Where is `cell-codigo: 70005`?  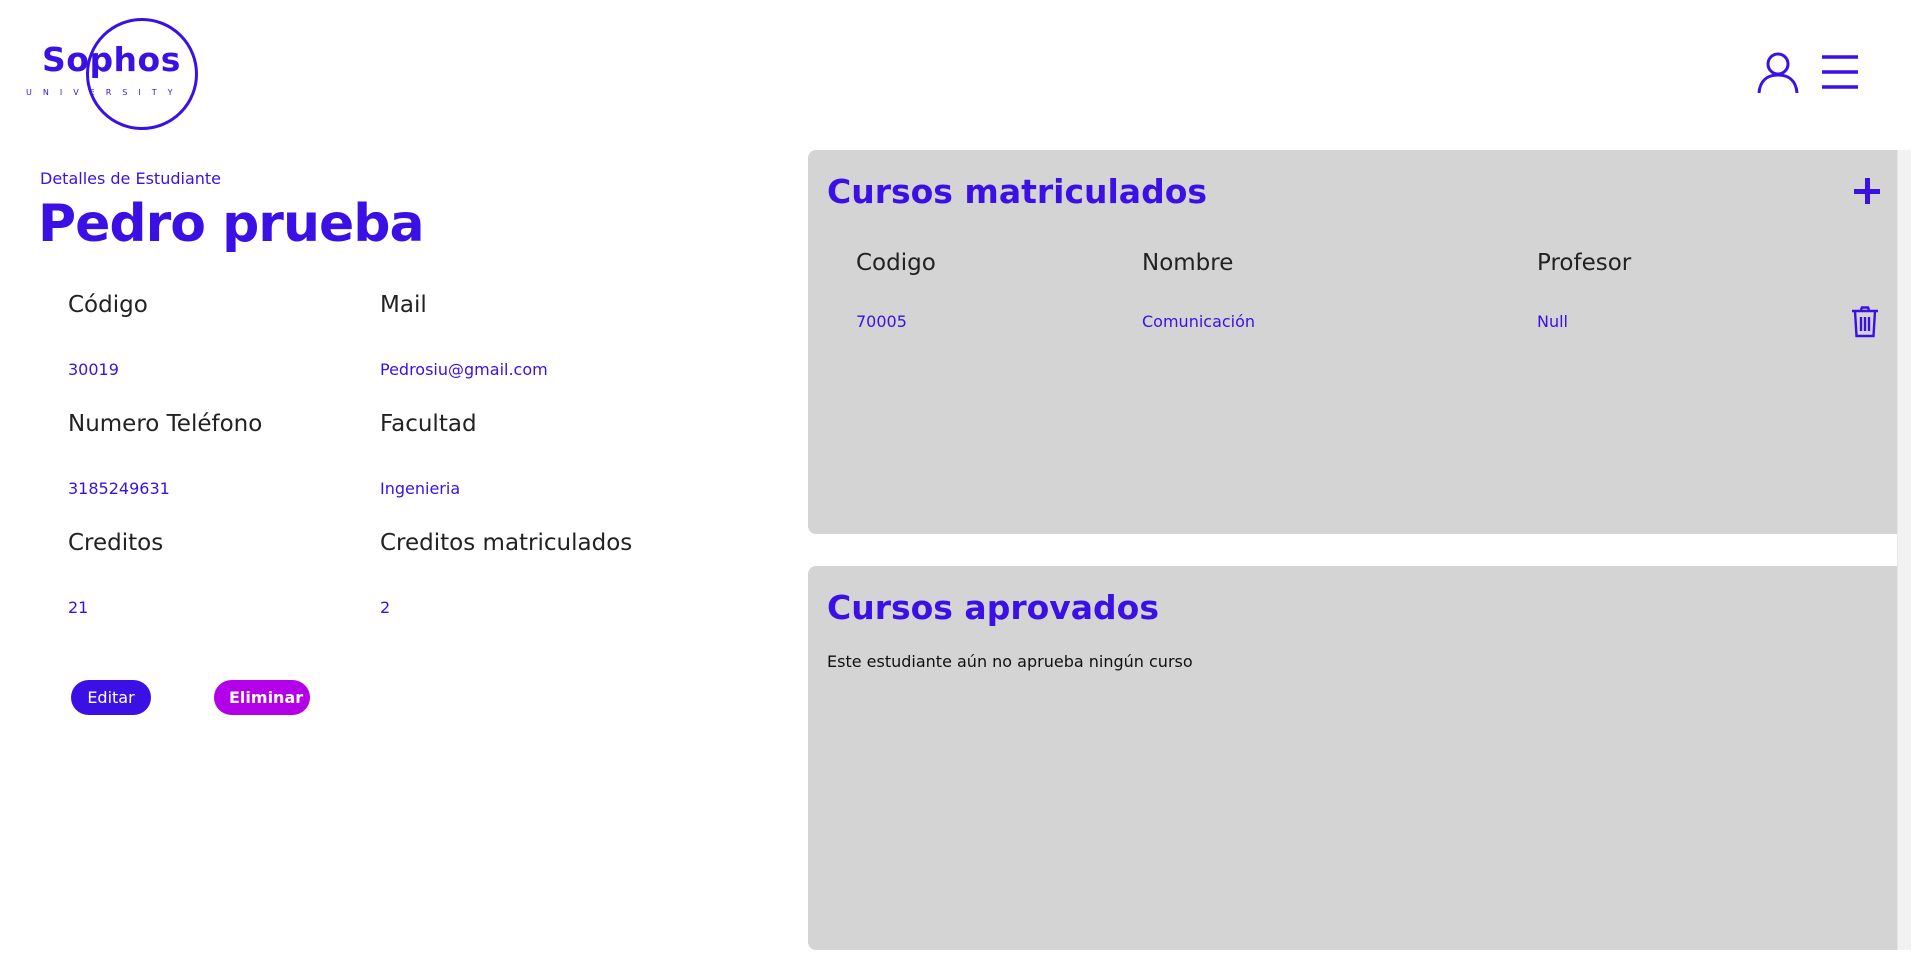
cell-codigo: 70005 is located at coordinates (881, 321).